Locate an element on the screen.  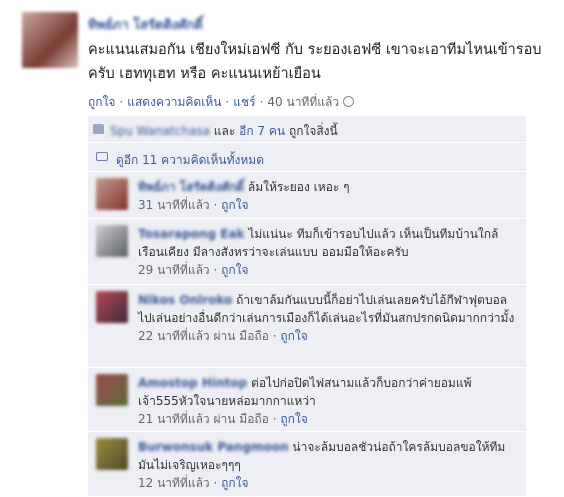
comment-time: 31 นาทีที่แล้ว is located at coordinates (174, 205).